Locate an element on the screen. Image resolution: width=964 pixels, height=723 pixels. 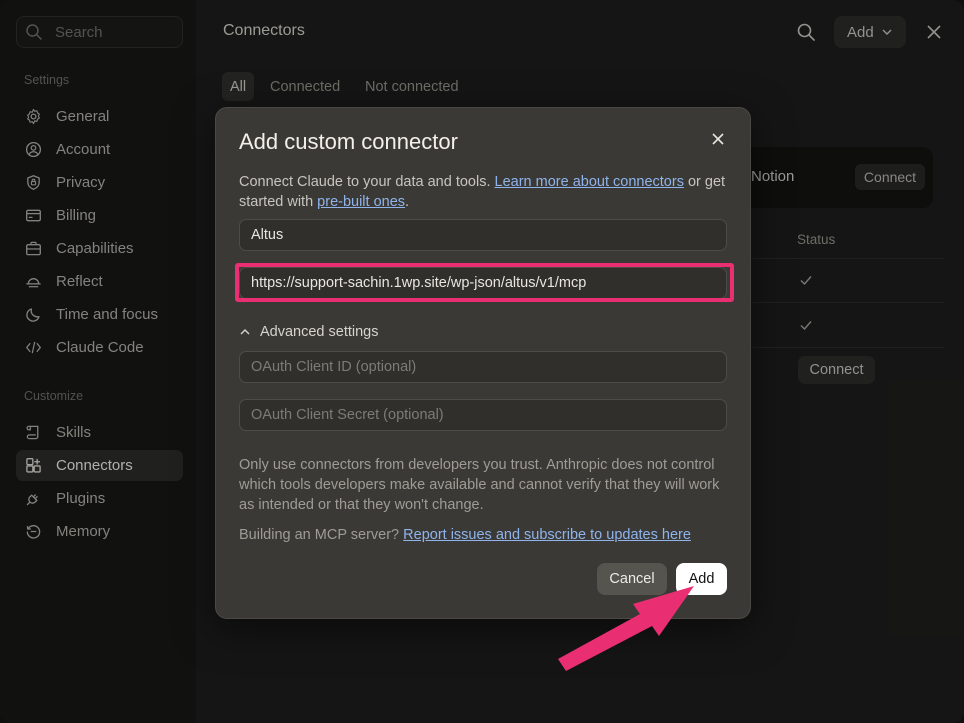
footer-text: Building an MCP server? is located at coordinates (321, 535).